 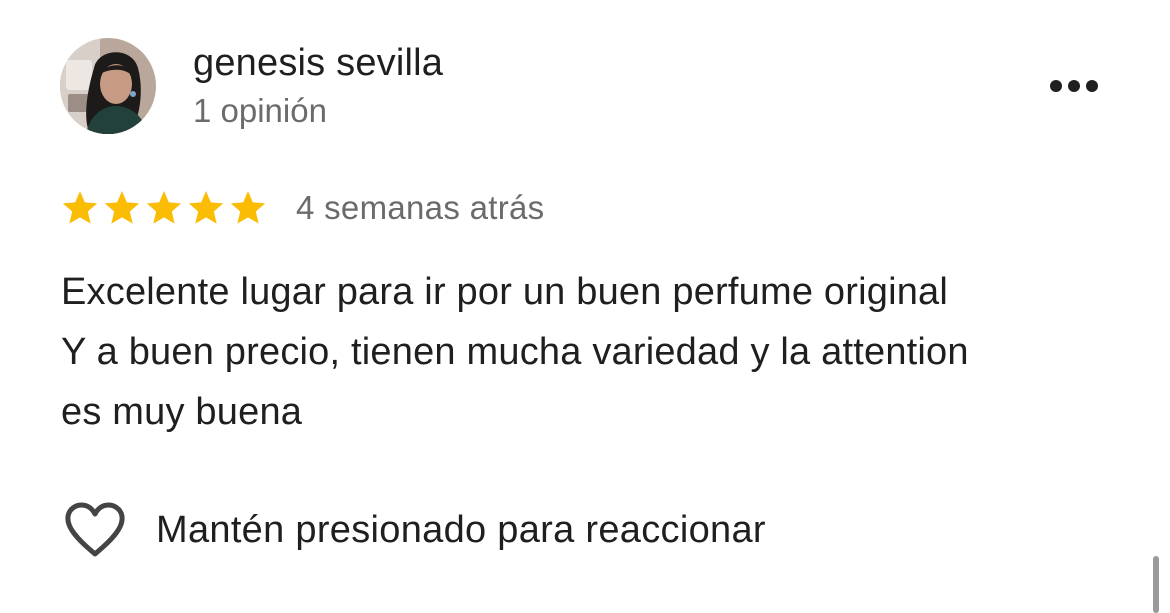 What do you see at coordinates (318, 63) in the screenshot?
I see `author-name: genesis sevilla` at bounding box center [318, 63].